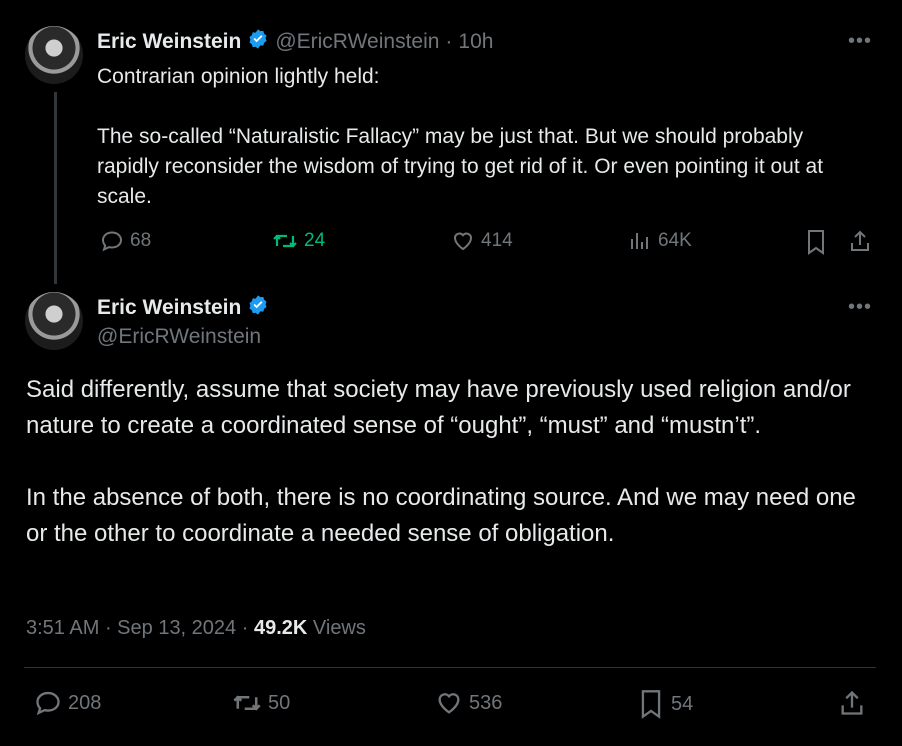  What do you see at coordinates (486, 702) in the screenshot?
I see `like-count: 536` at bounding box center [486, 702].